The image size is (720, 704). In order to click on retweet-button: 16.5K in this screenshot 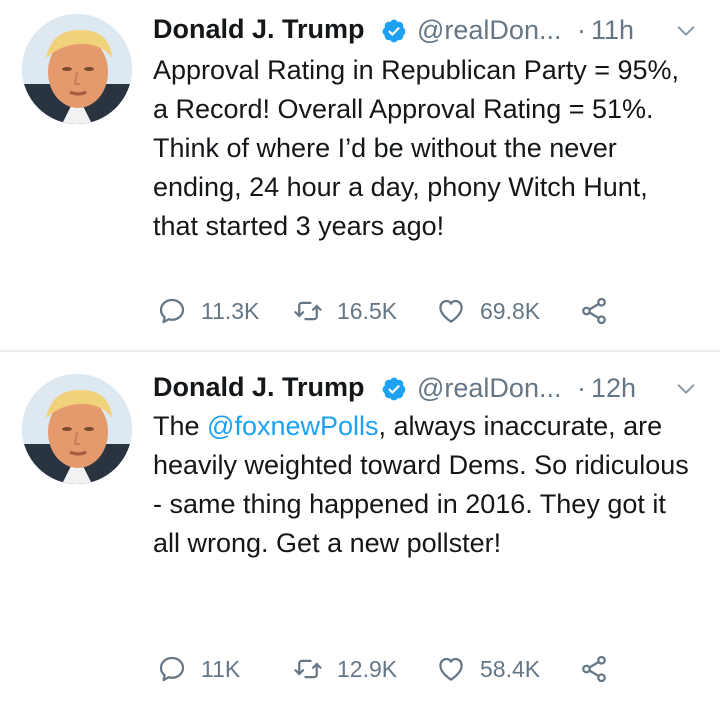, I will do `click(345, 311)`.